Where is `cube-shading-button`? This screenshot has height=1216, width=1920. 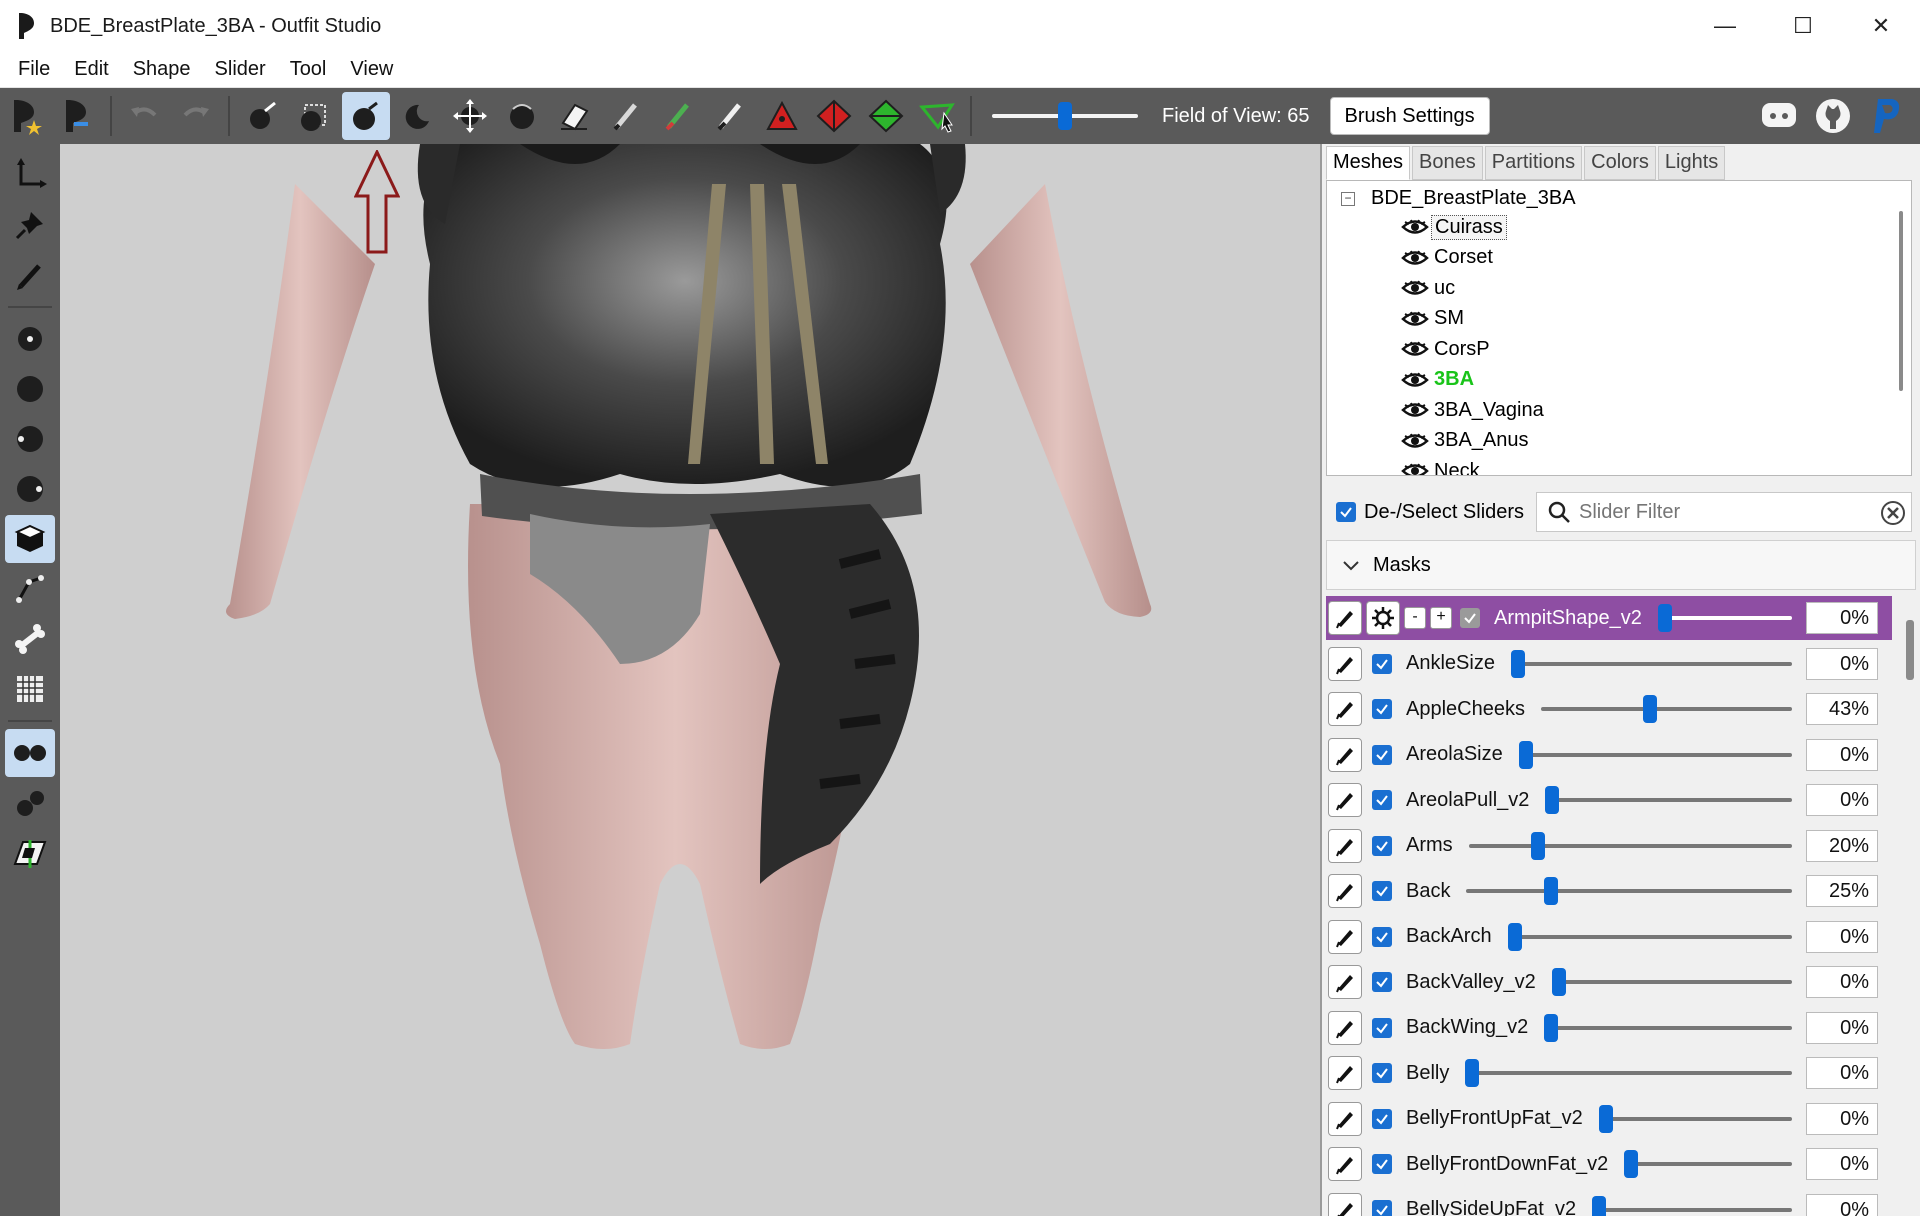 cube-shading-button is located at coordinates (30, 539).